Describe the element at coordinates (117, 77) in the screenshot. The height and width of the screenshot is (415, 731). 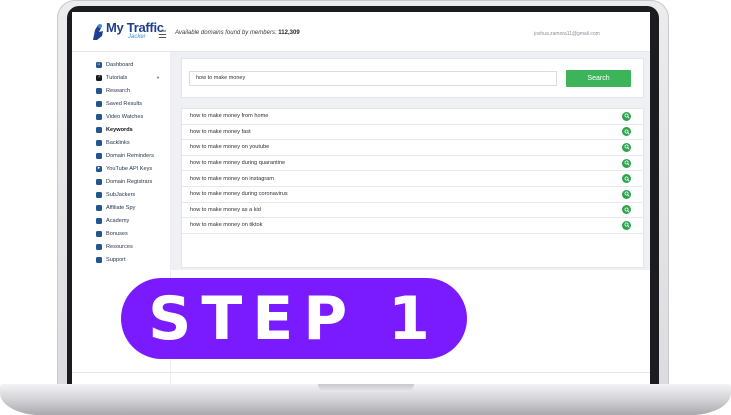
I see `sidebar-item-label: Tutorials` at that location.